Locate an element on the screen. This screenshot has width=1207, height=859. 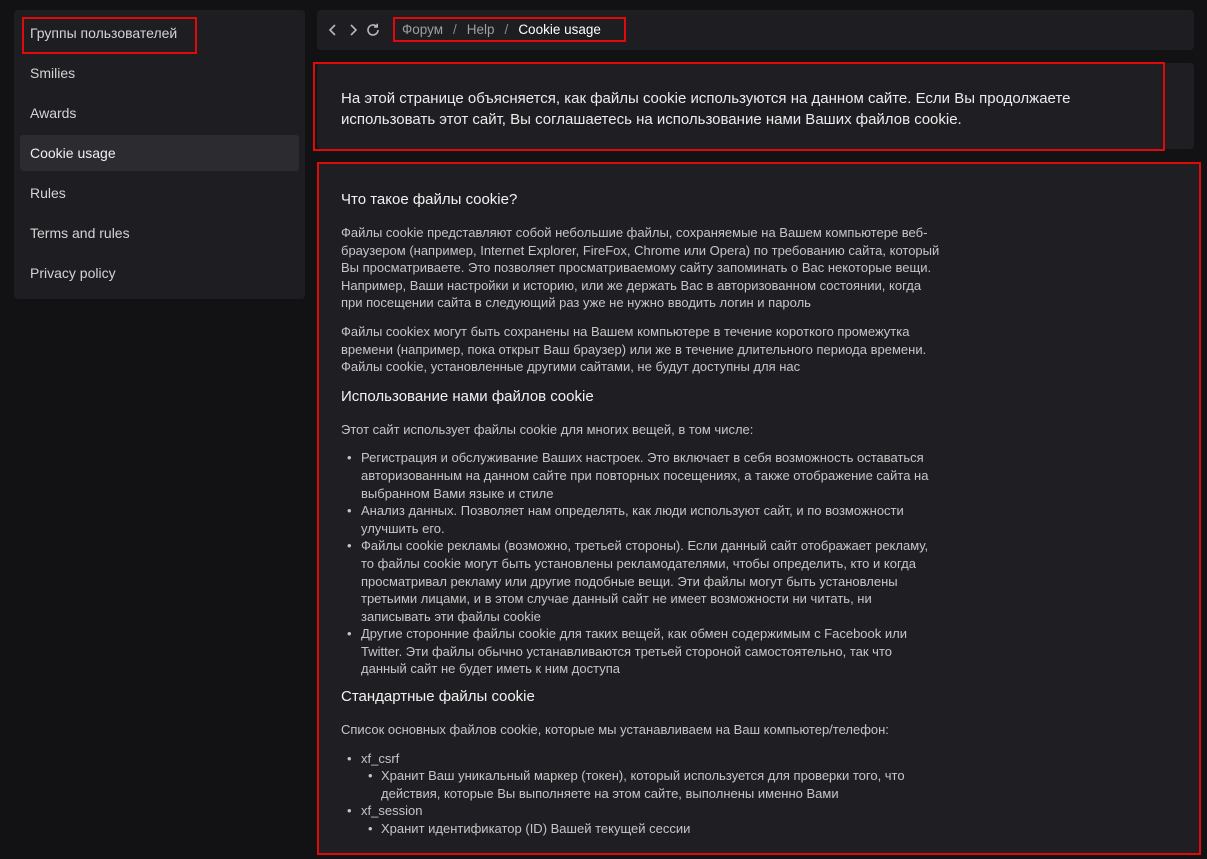
sidebar-item-label: Cookie usage is located at coordinates (73, 153).